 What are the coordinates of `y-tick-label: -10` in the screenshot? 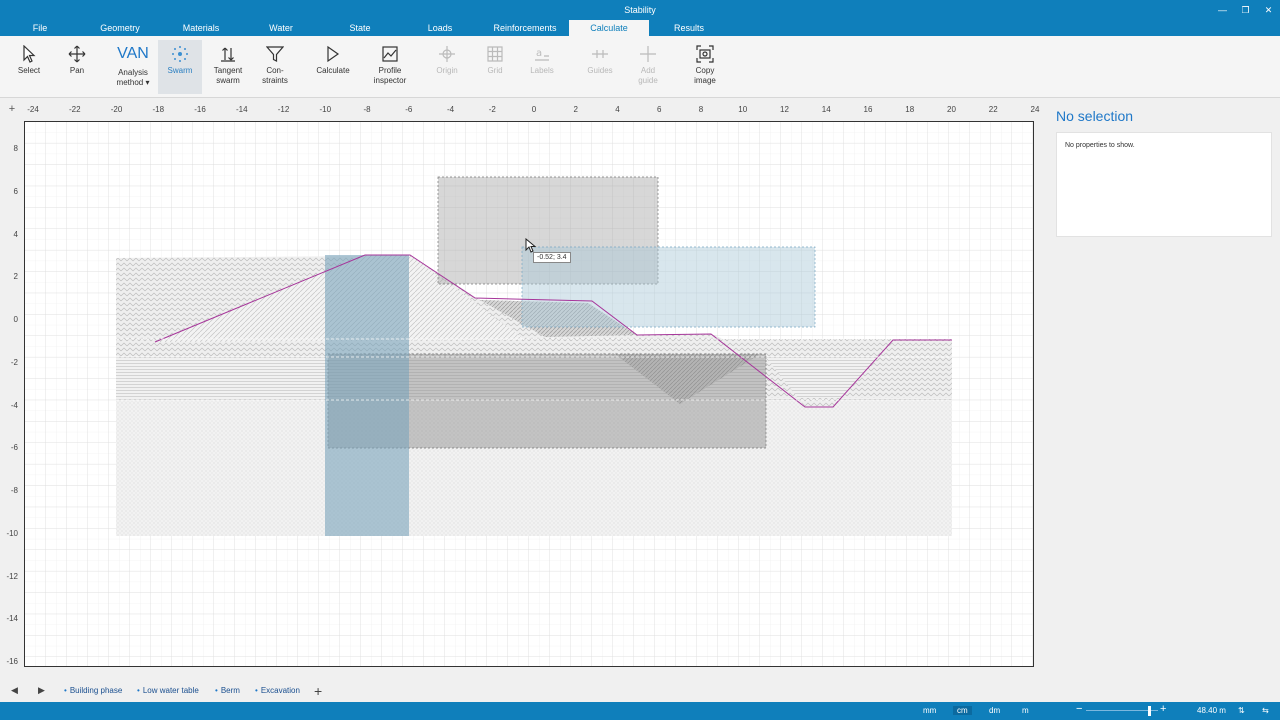 It's located at (12, 533).